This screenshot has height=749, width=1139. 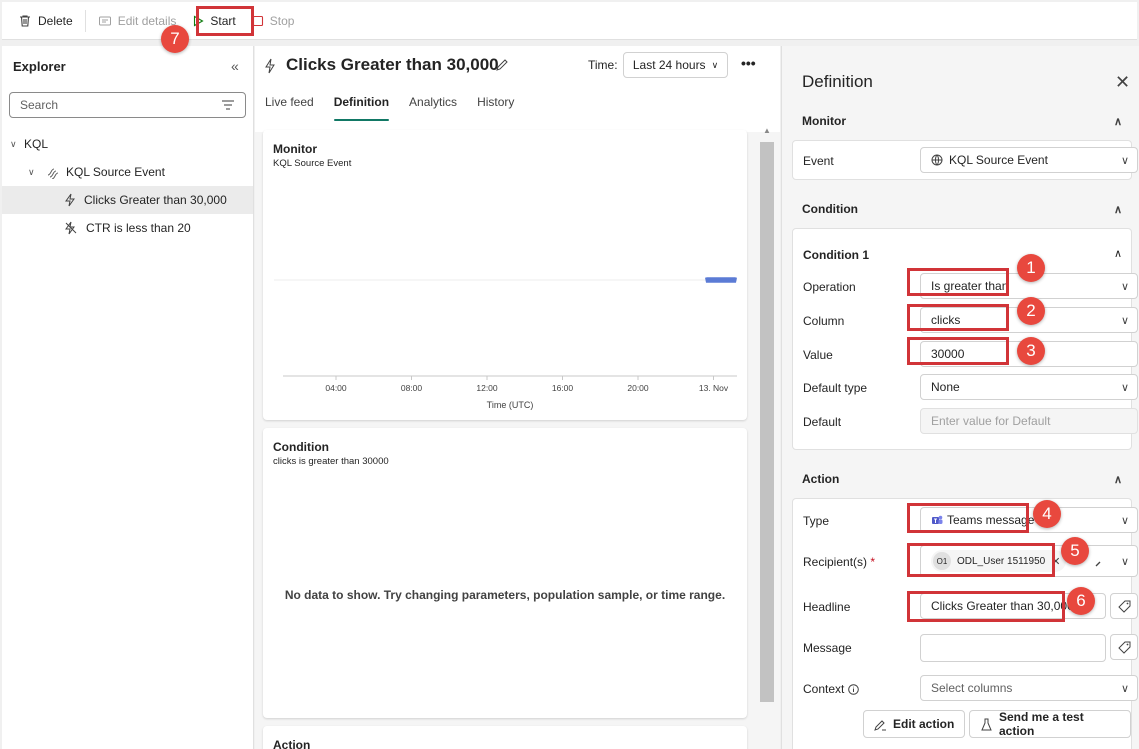 What do you see at coordinates (127, 105) in the screenshot?
I see `search-input: Search` at bounding box center [127, 105].